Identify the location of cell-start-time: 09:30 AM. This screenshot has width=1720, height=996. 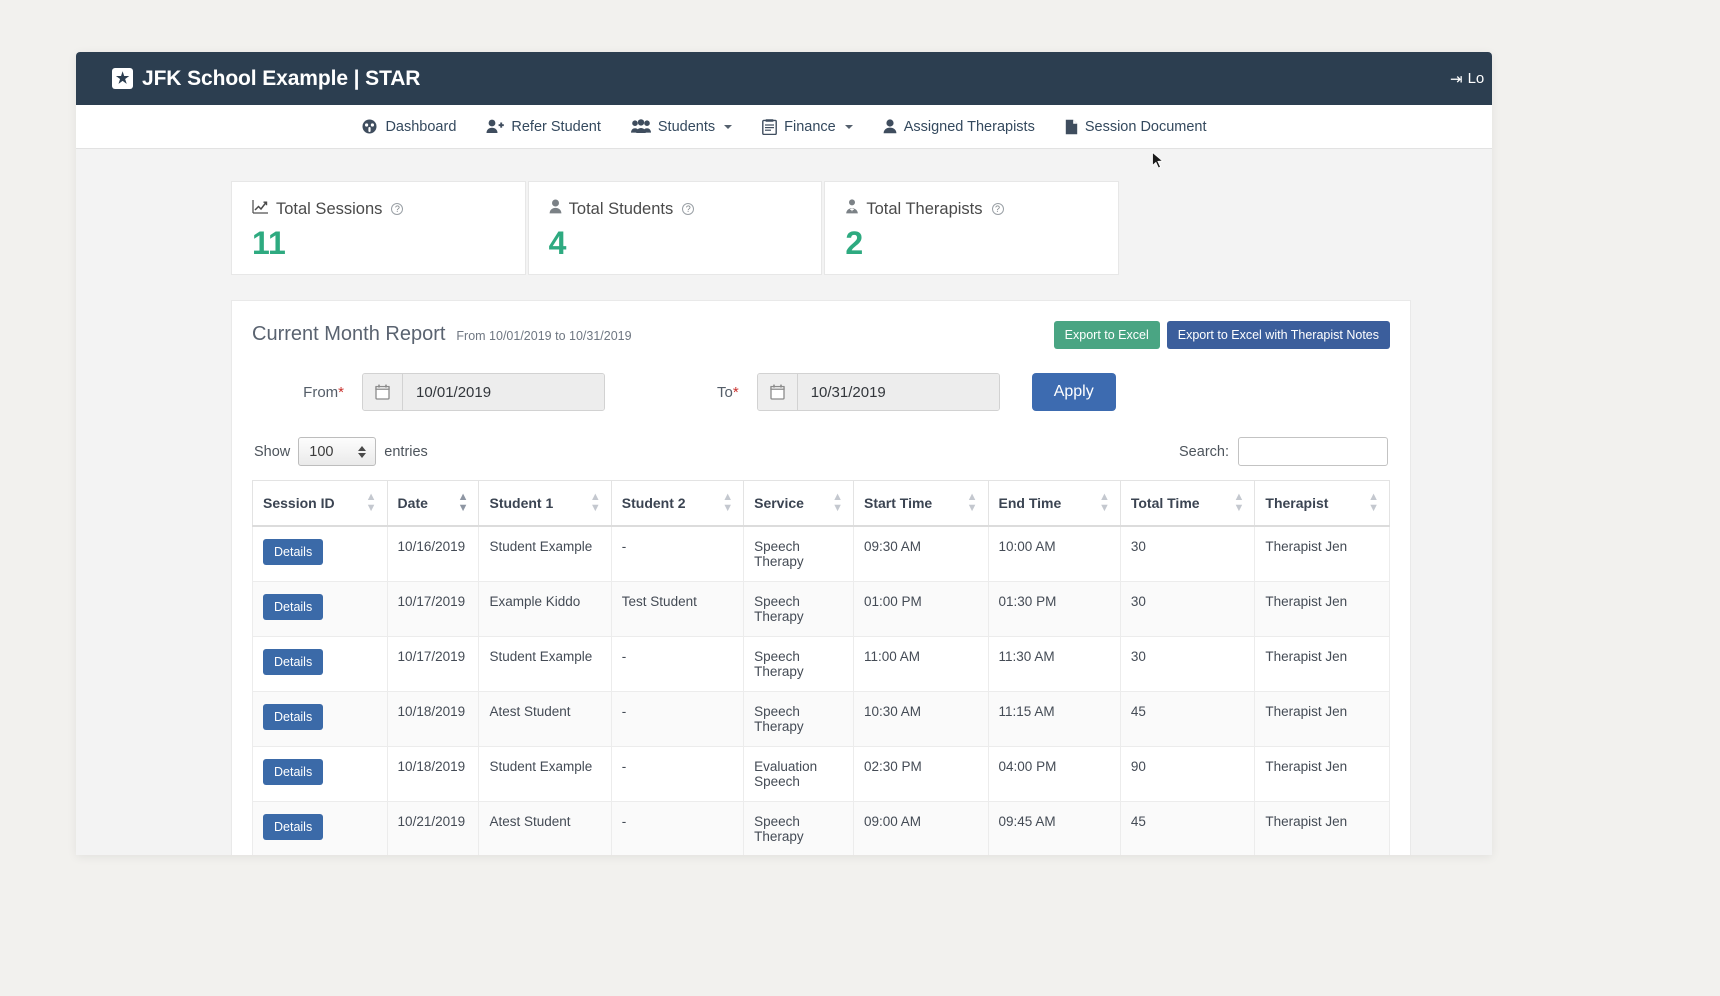
(920, 553).